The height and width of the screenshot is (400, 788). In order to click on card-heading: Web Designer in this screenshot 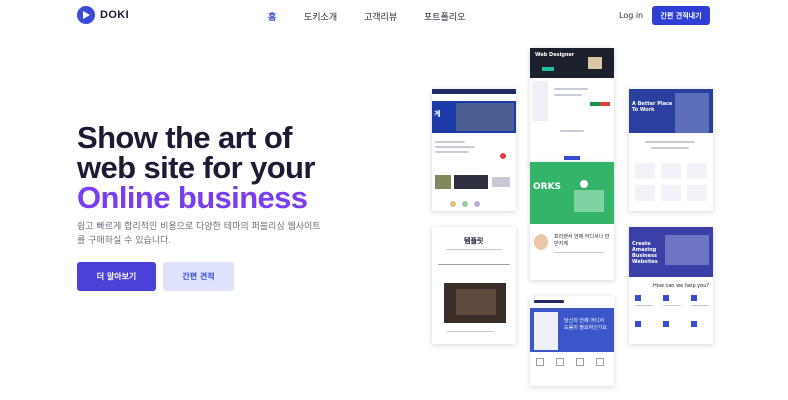, I will do `click(555, 55)`.